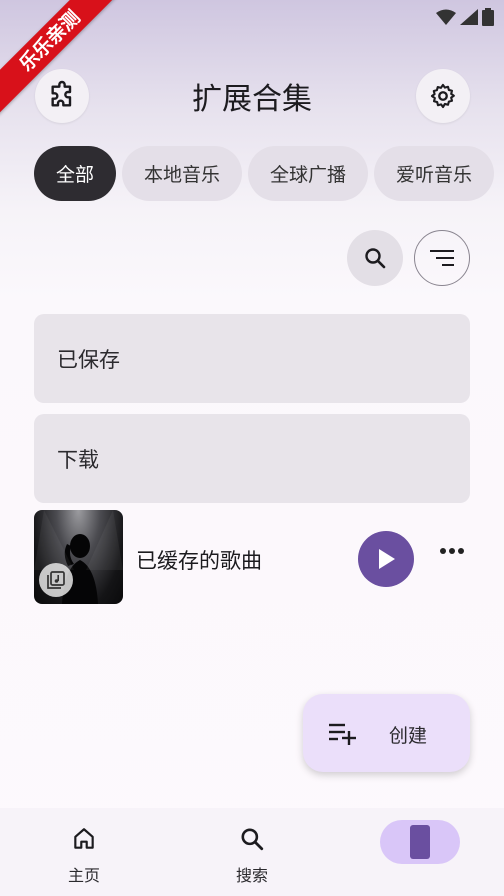 The width and height of the screenshot is (504, 896). I want to click on watermark-ribbon: 乐乐亲测, so click(65, 65).